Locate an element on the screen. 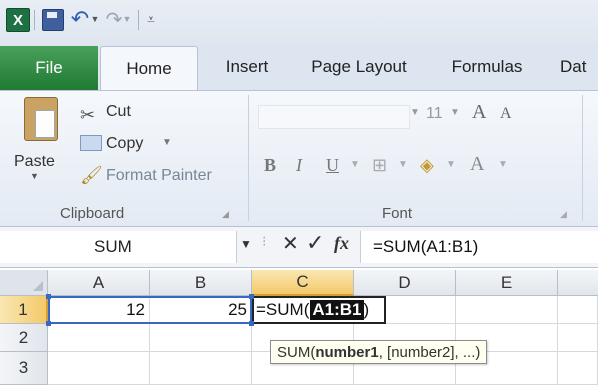 Image resolution: width=598 pixels, height=385 pixels. cell-f1 is located at coordinates (578, 310).